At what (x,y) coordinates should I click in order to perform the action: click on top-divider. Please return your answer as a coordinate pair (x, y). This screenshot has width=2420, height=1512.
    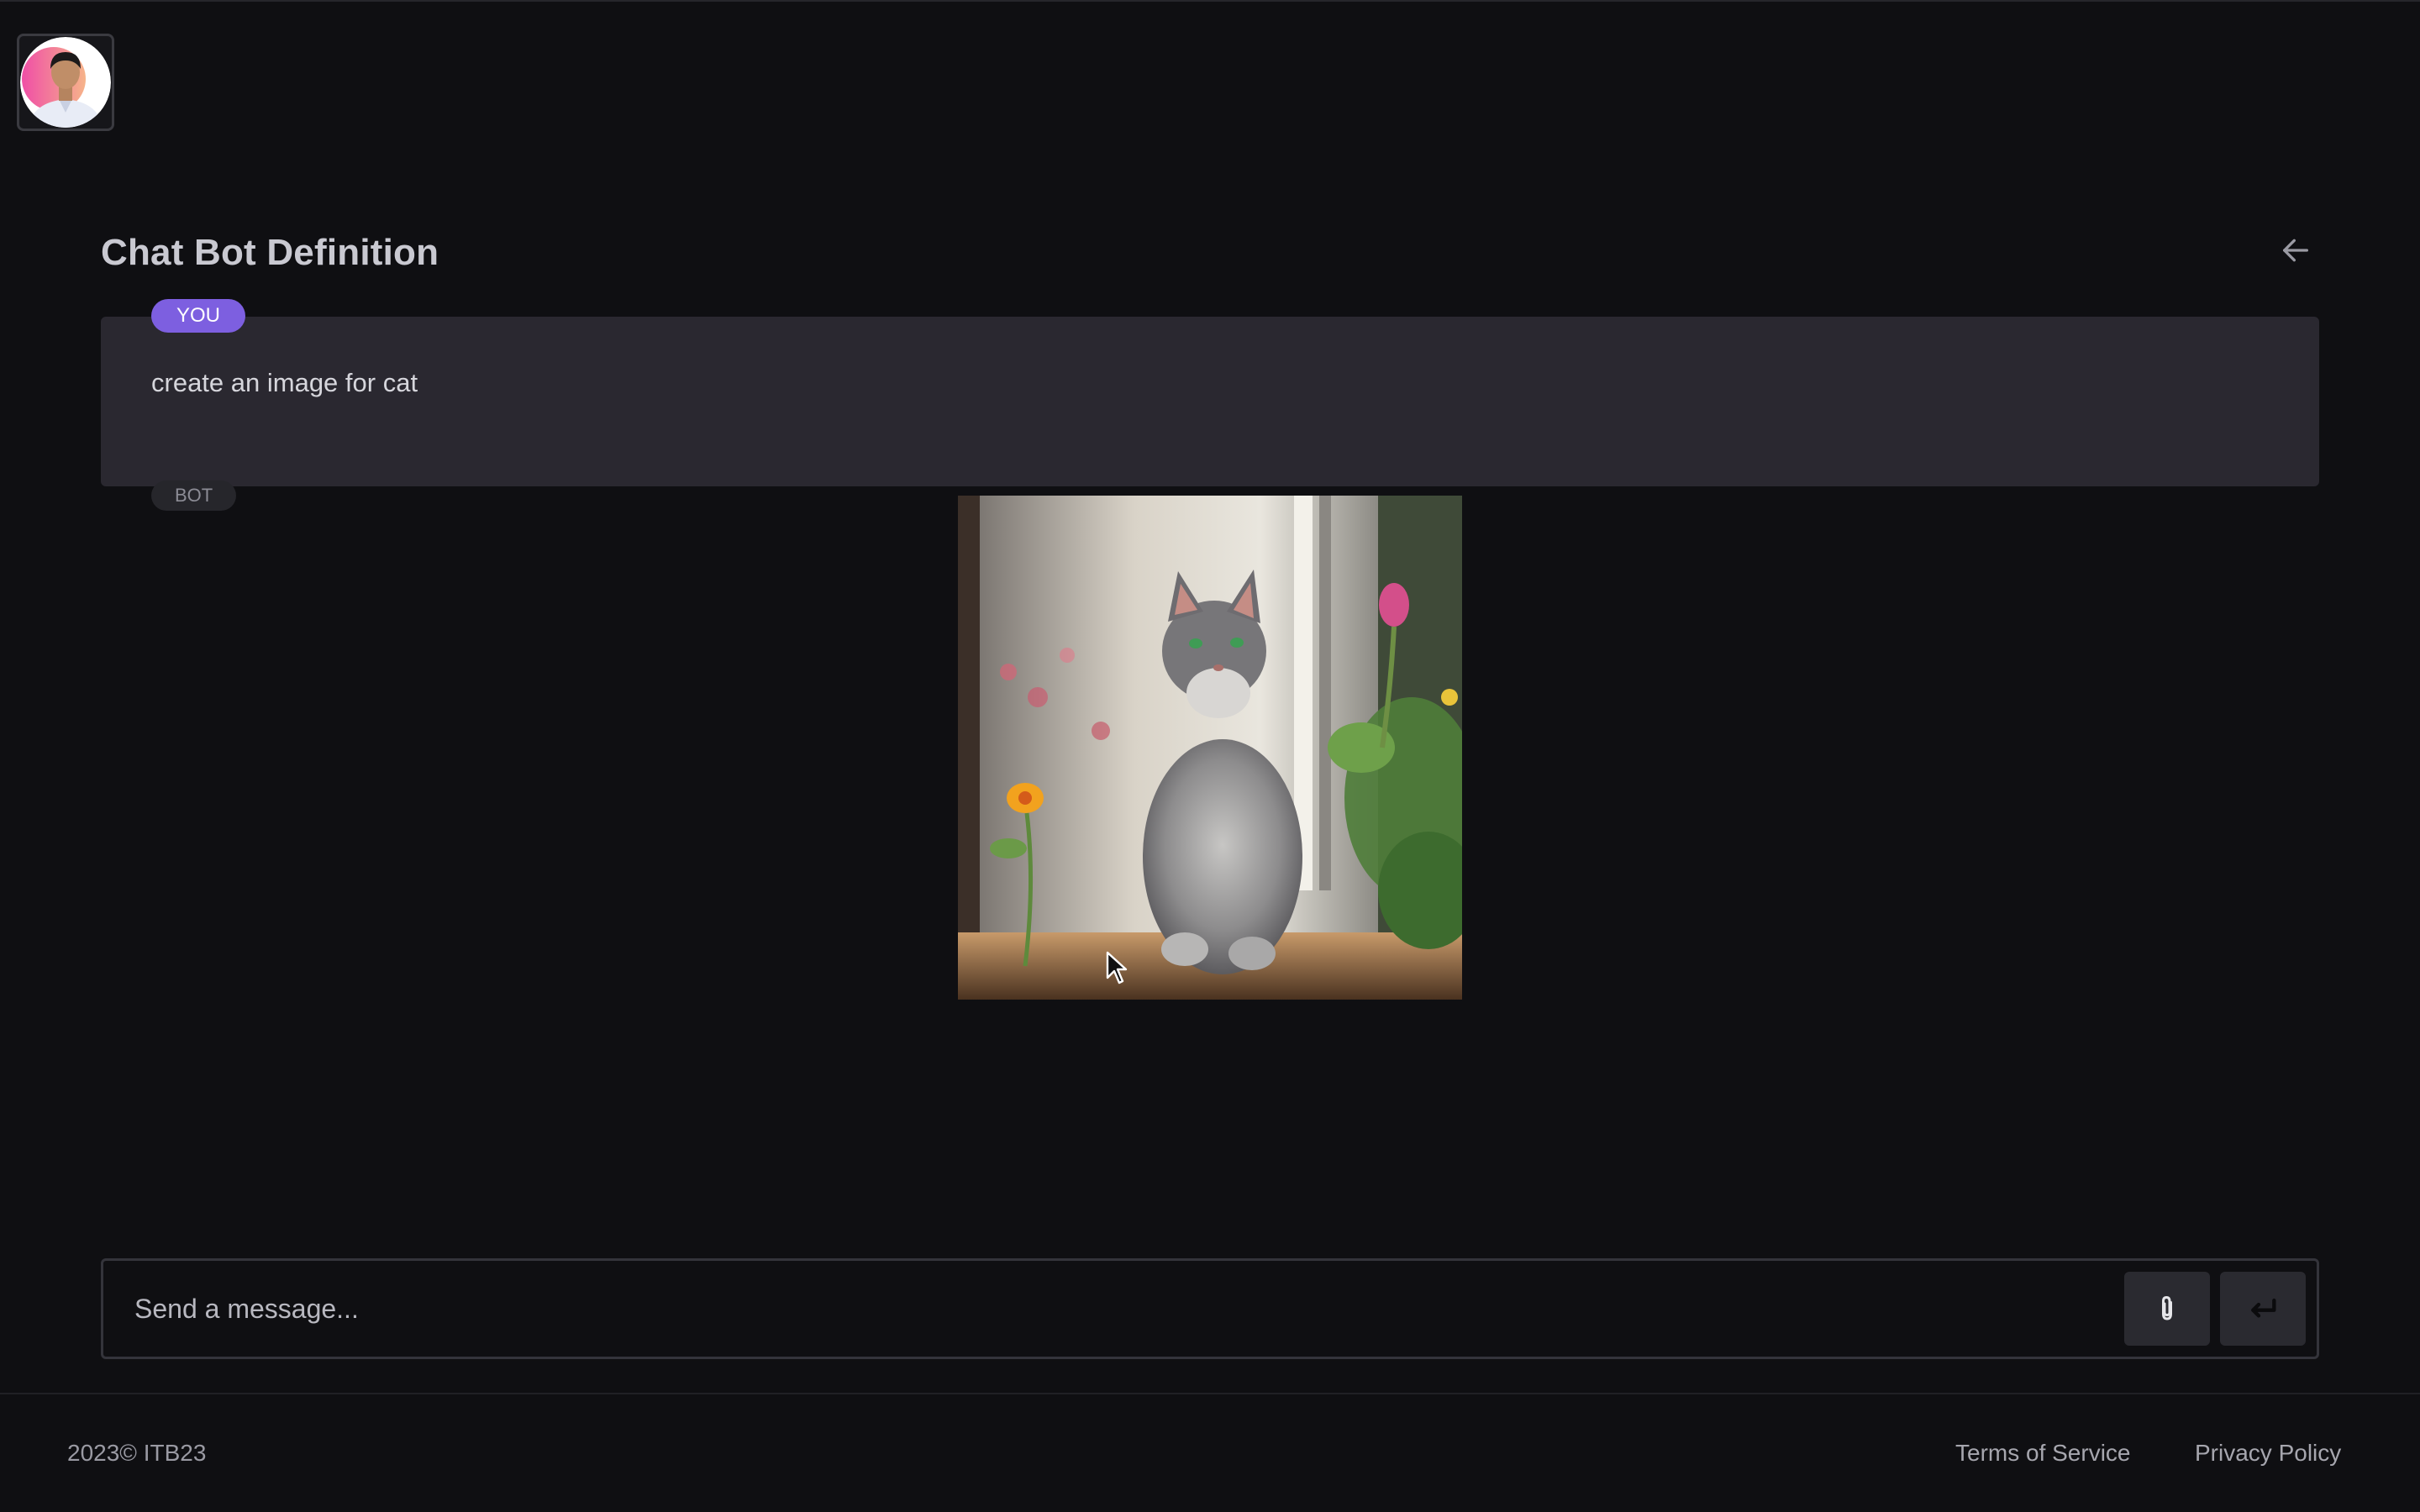
    Looking at the image, I should click on (1210, 1).